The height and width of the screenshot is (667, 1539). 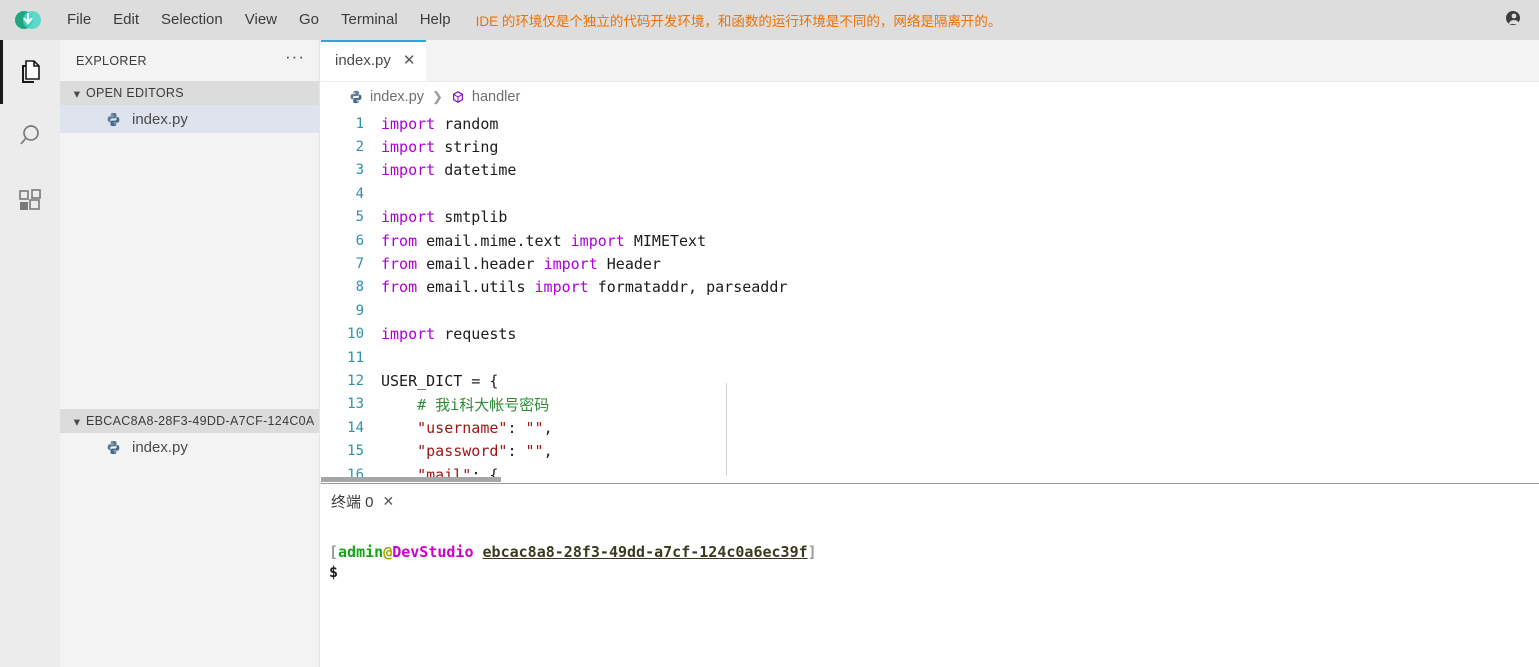 What do you see at coordinates (355, 427) in the screenshot?
I see `line-number: 14` at bounding box center [355, 427].